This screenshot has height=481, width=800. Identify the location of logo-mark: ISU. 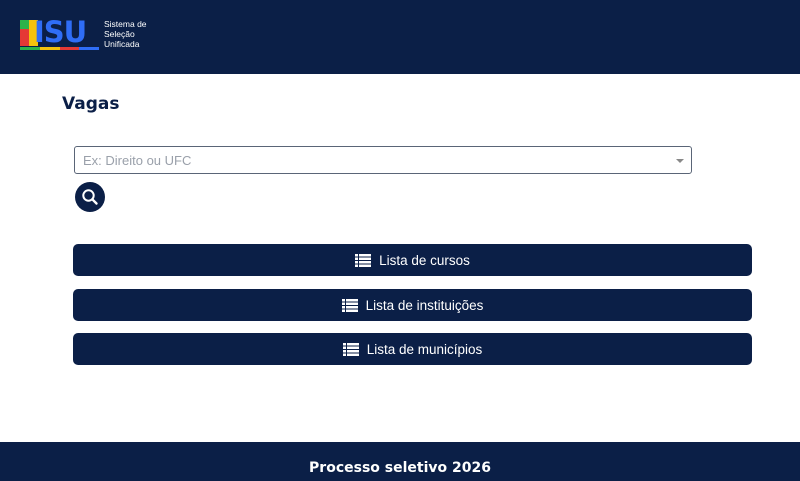
(60, 32).